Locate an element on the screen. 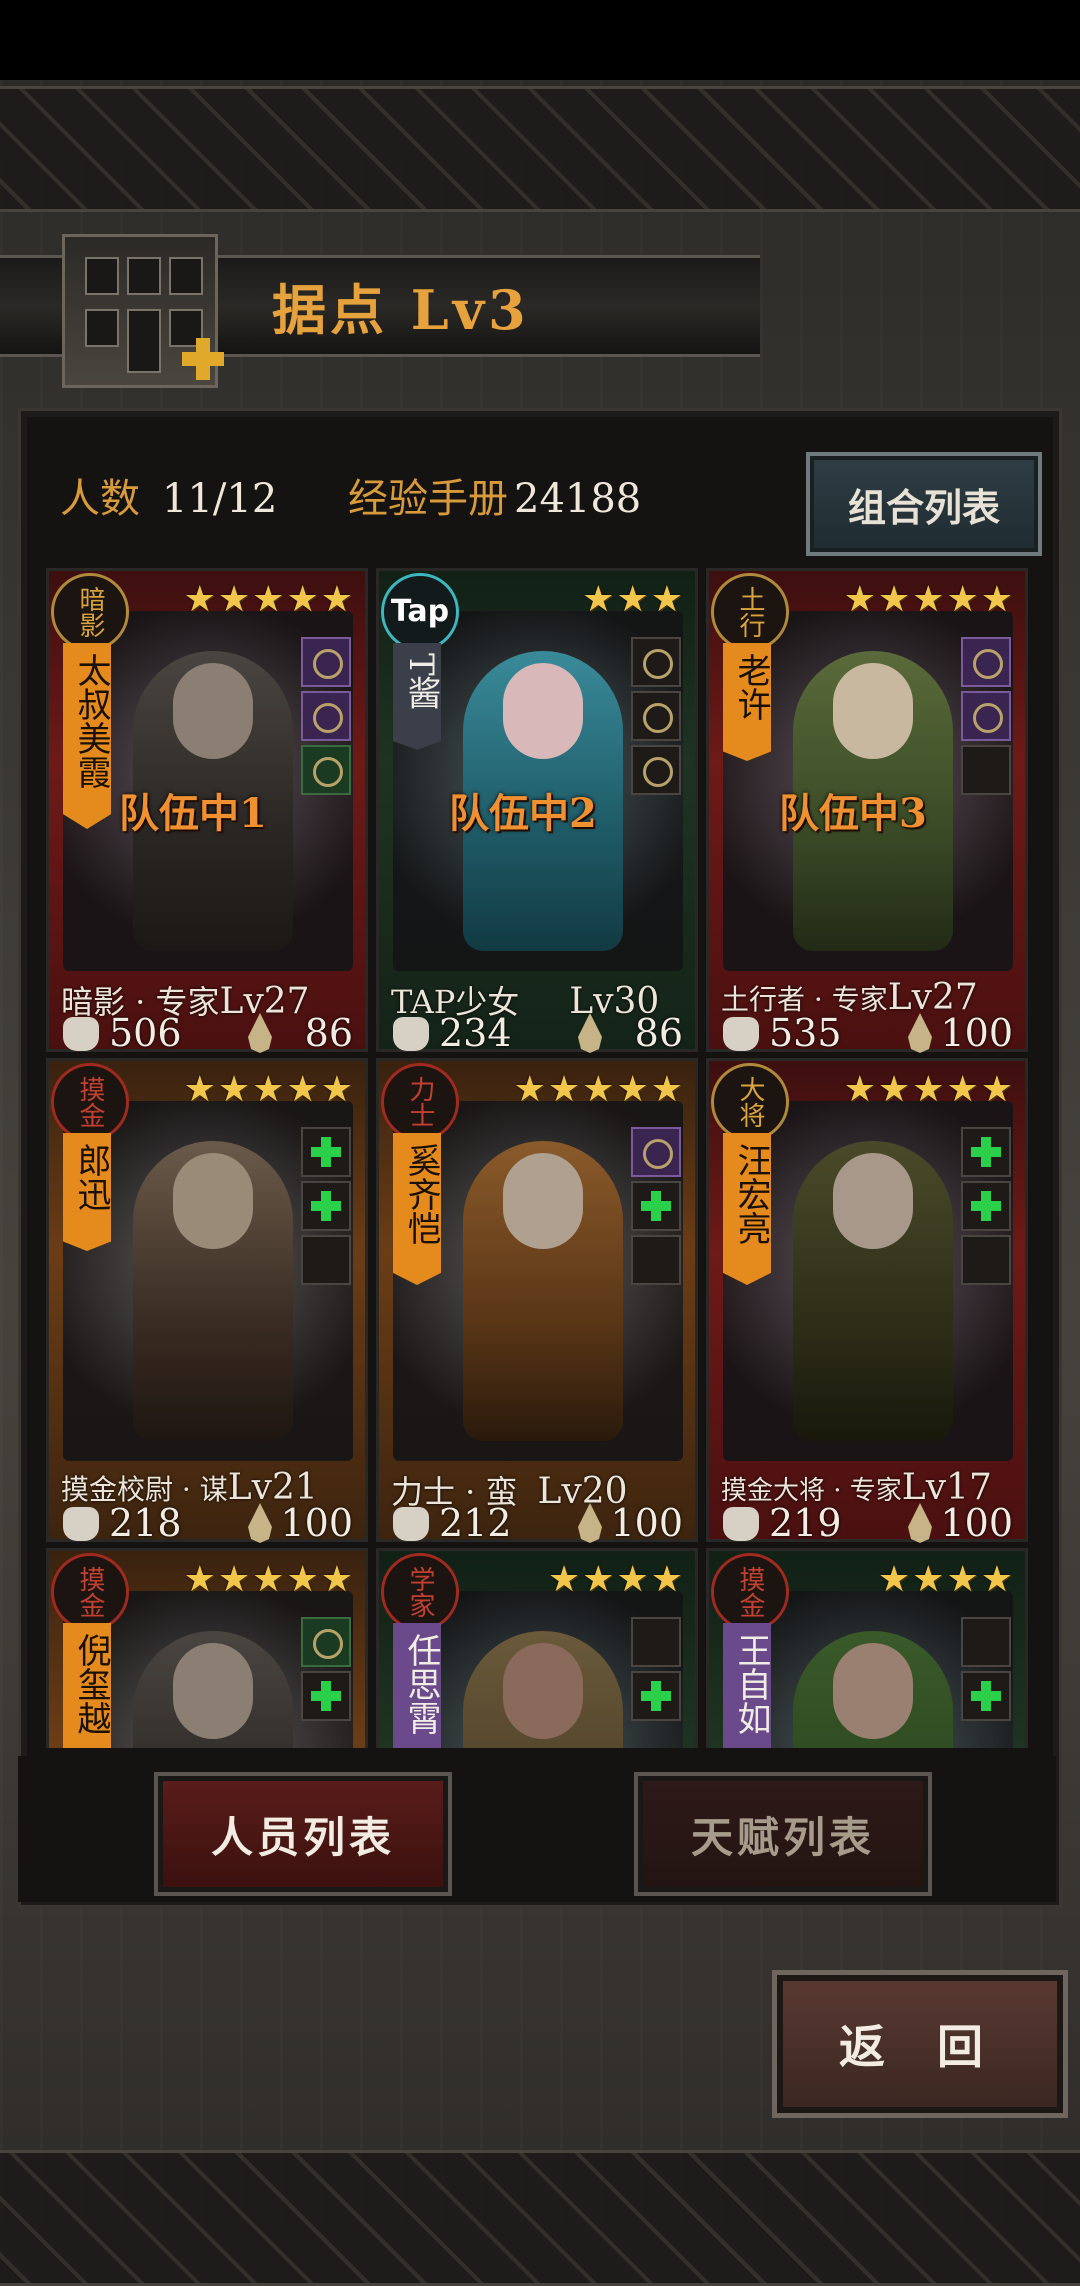  bottom-decor-band is located at coordinates (540, 2218).